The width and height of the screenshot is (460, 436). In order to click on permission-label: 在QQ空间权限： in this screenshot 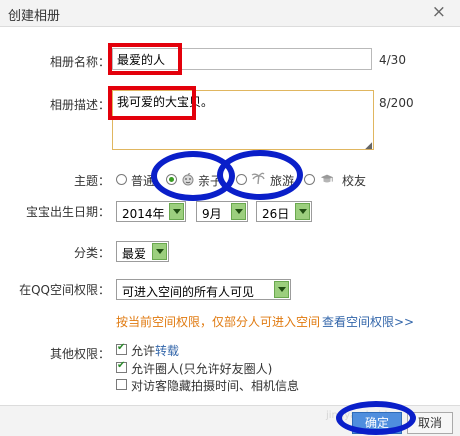, I will do `click(64, 290)`.